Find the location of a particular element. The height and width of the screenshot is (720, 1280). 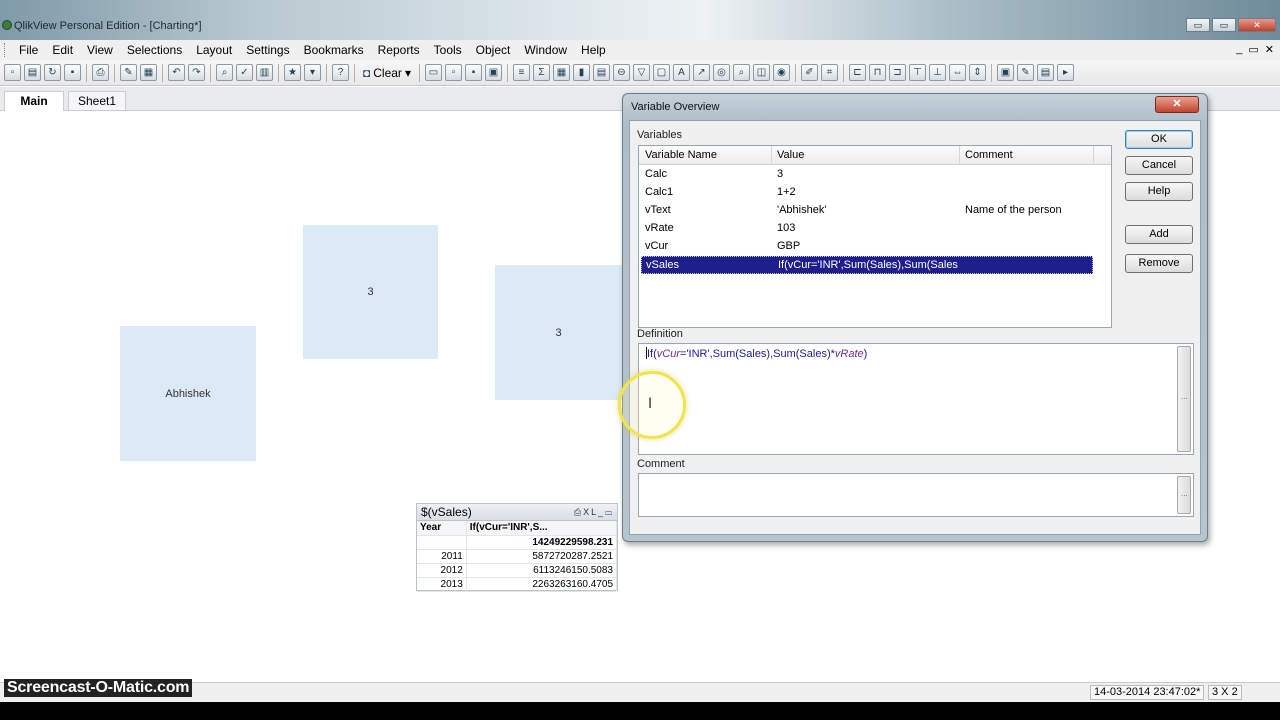

space-horizontal-icon: ⇔ is located at coordinates (957, 72).